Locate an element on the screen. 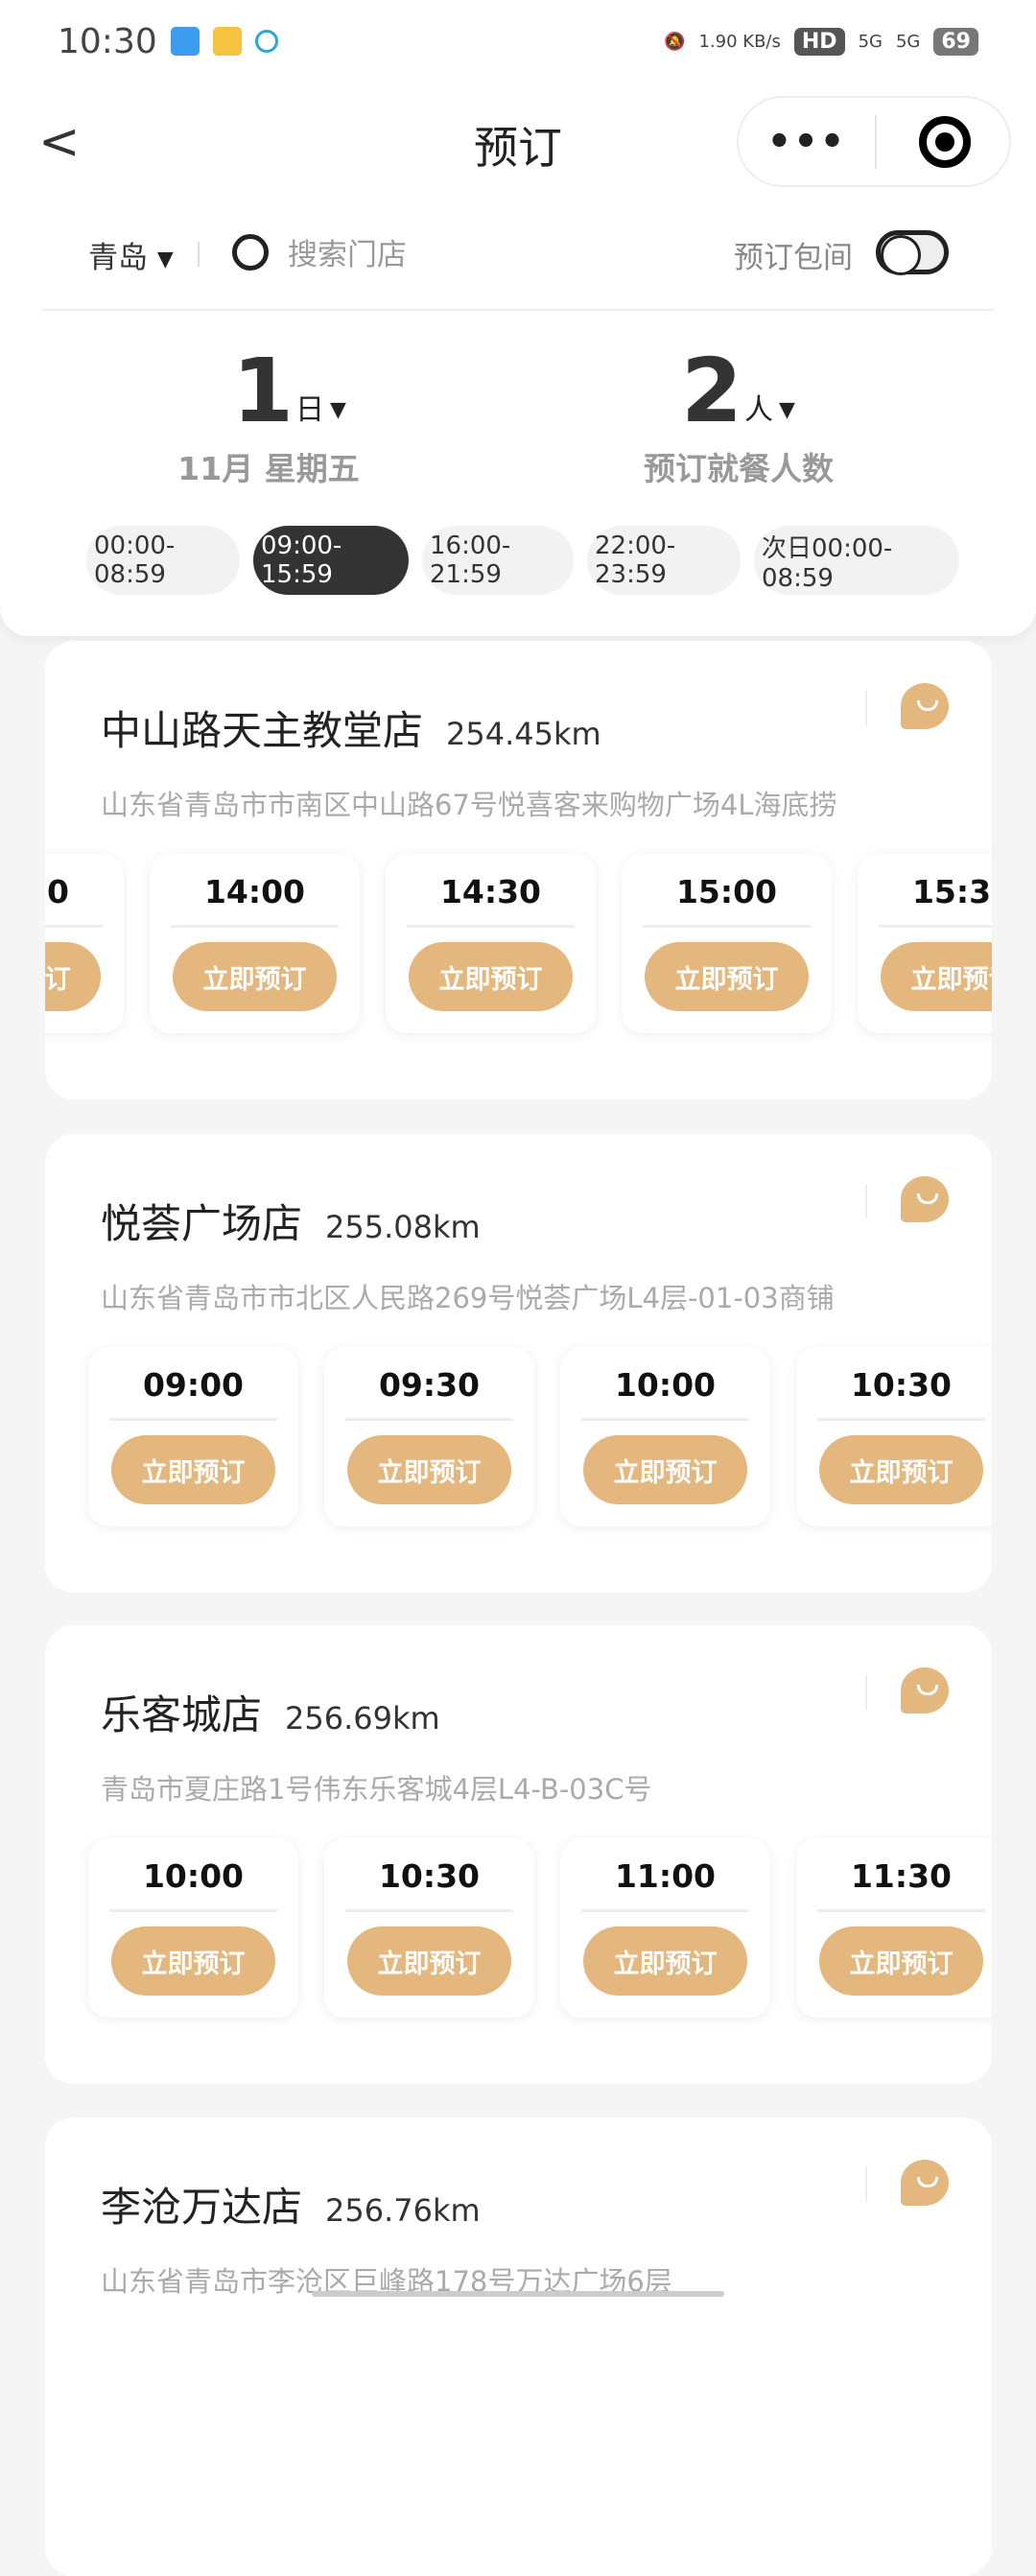 The width and height of the screenshot is (1036, 2576). search-input: 搜索门店 is located at coordinates (319, 252).